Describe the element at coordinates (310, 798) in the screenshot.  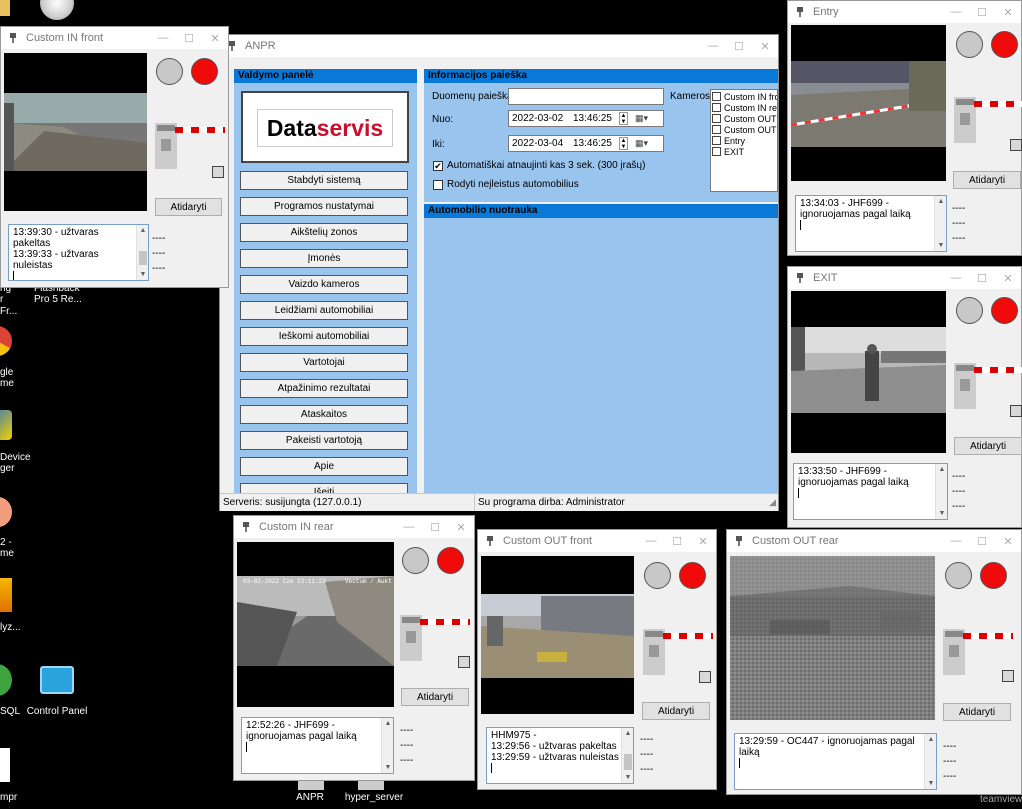
I see `desktop-label-anpr: ANPR` at that location.